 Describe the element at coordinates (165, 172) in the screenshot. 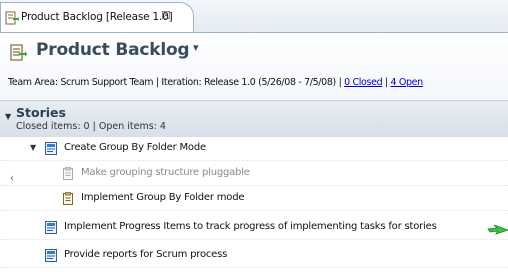

I see `row-label: Make grouping structure pluggable` at that location.